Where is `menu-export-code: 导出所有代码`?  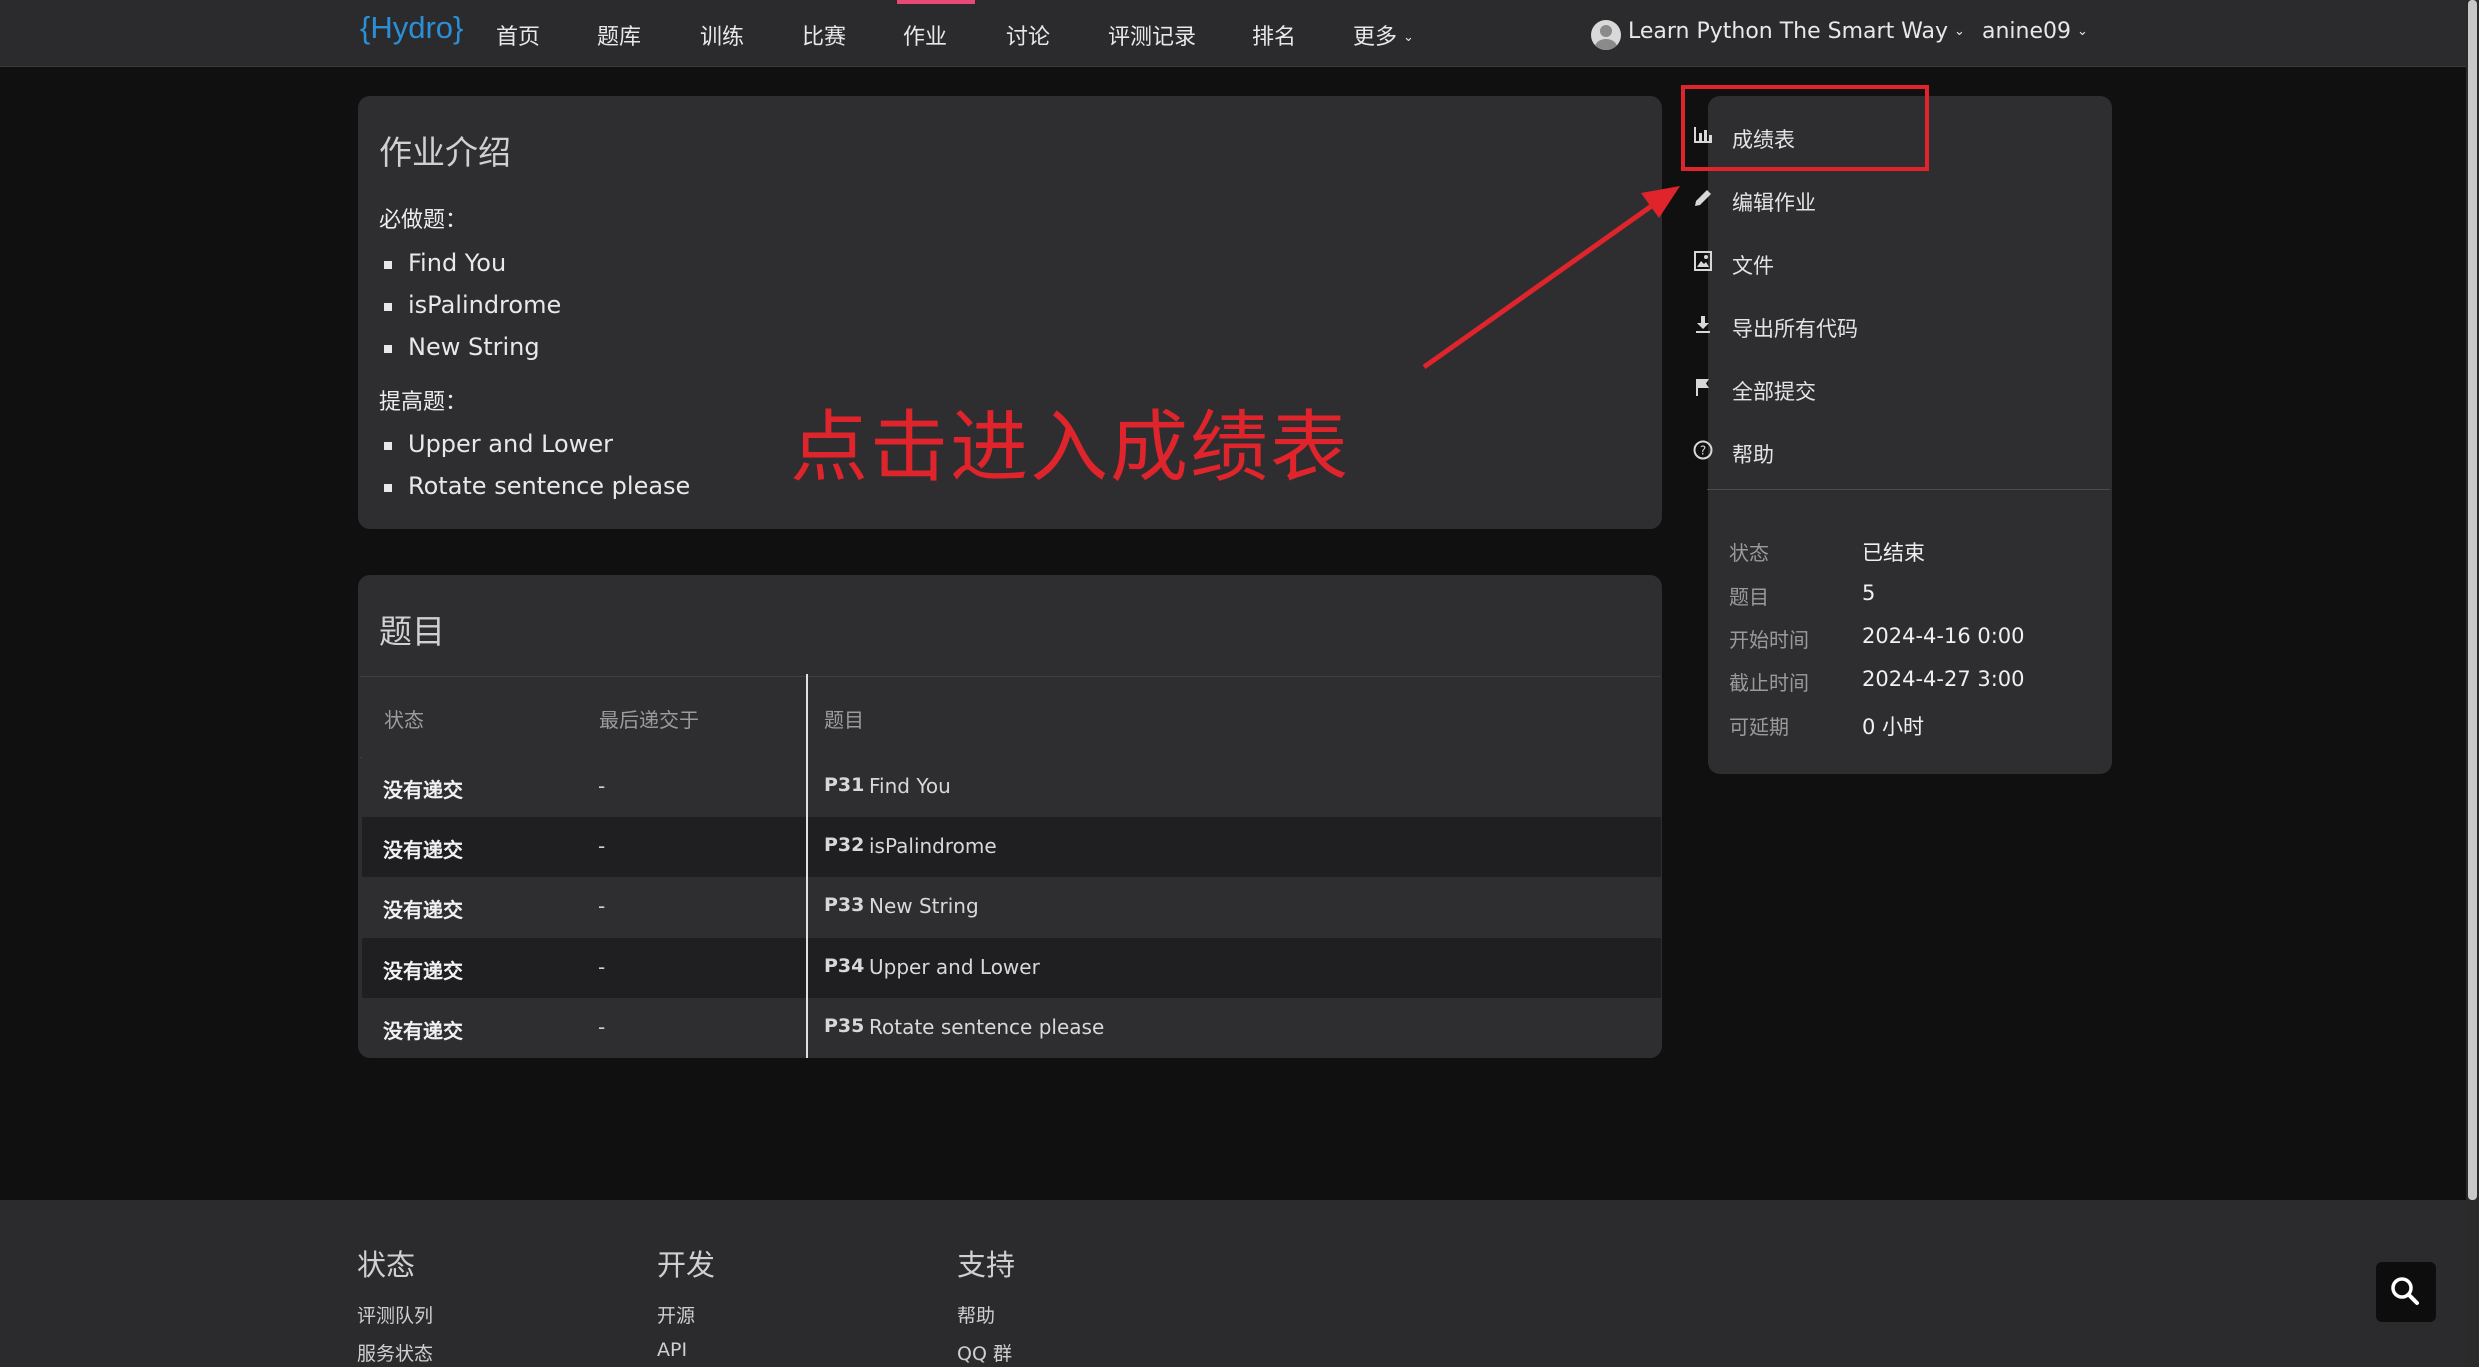
menu-export-code: 导出所有代码 is located at coordinates (1777, 328).